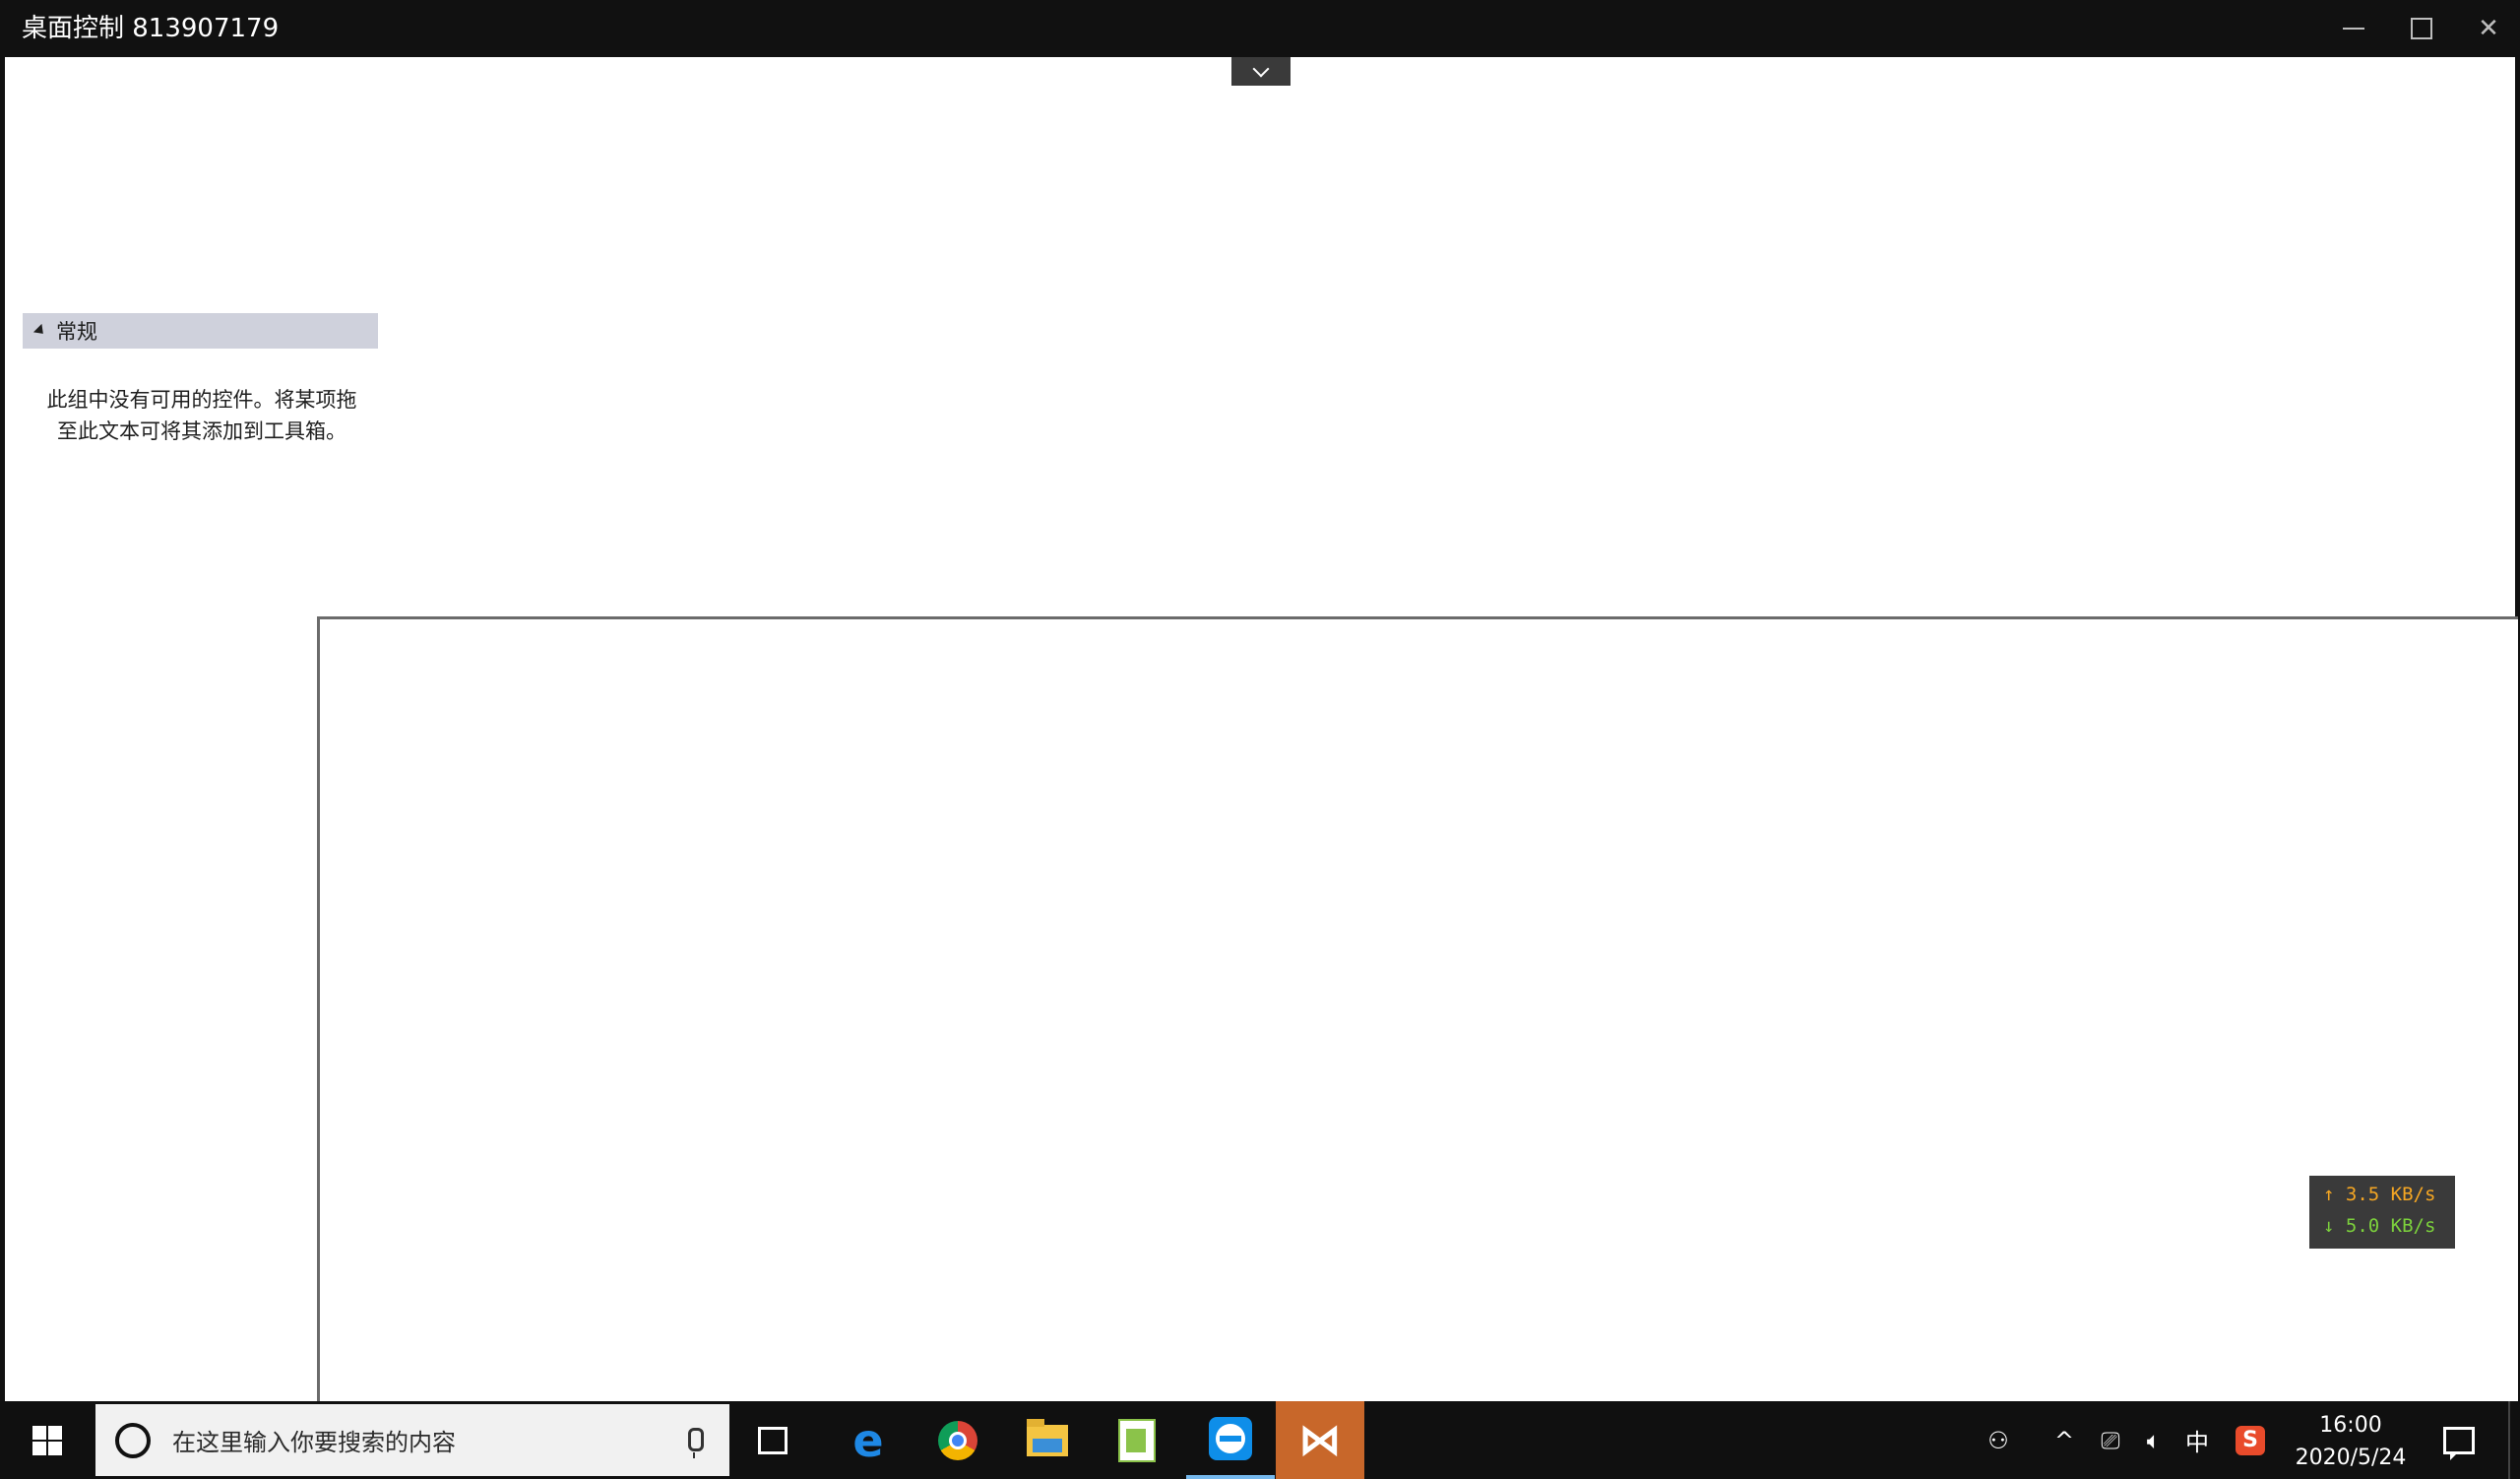  I want to click on search-placeholder: 在这里输入你要搜索的内容, so click(314, 1443).